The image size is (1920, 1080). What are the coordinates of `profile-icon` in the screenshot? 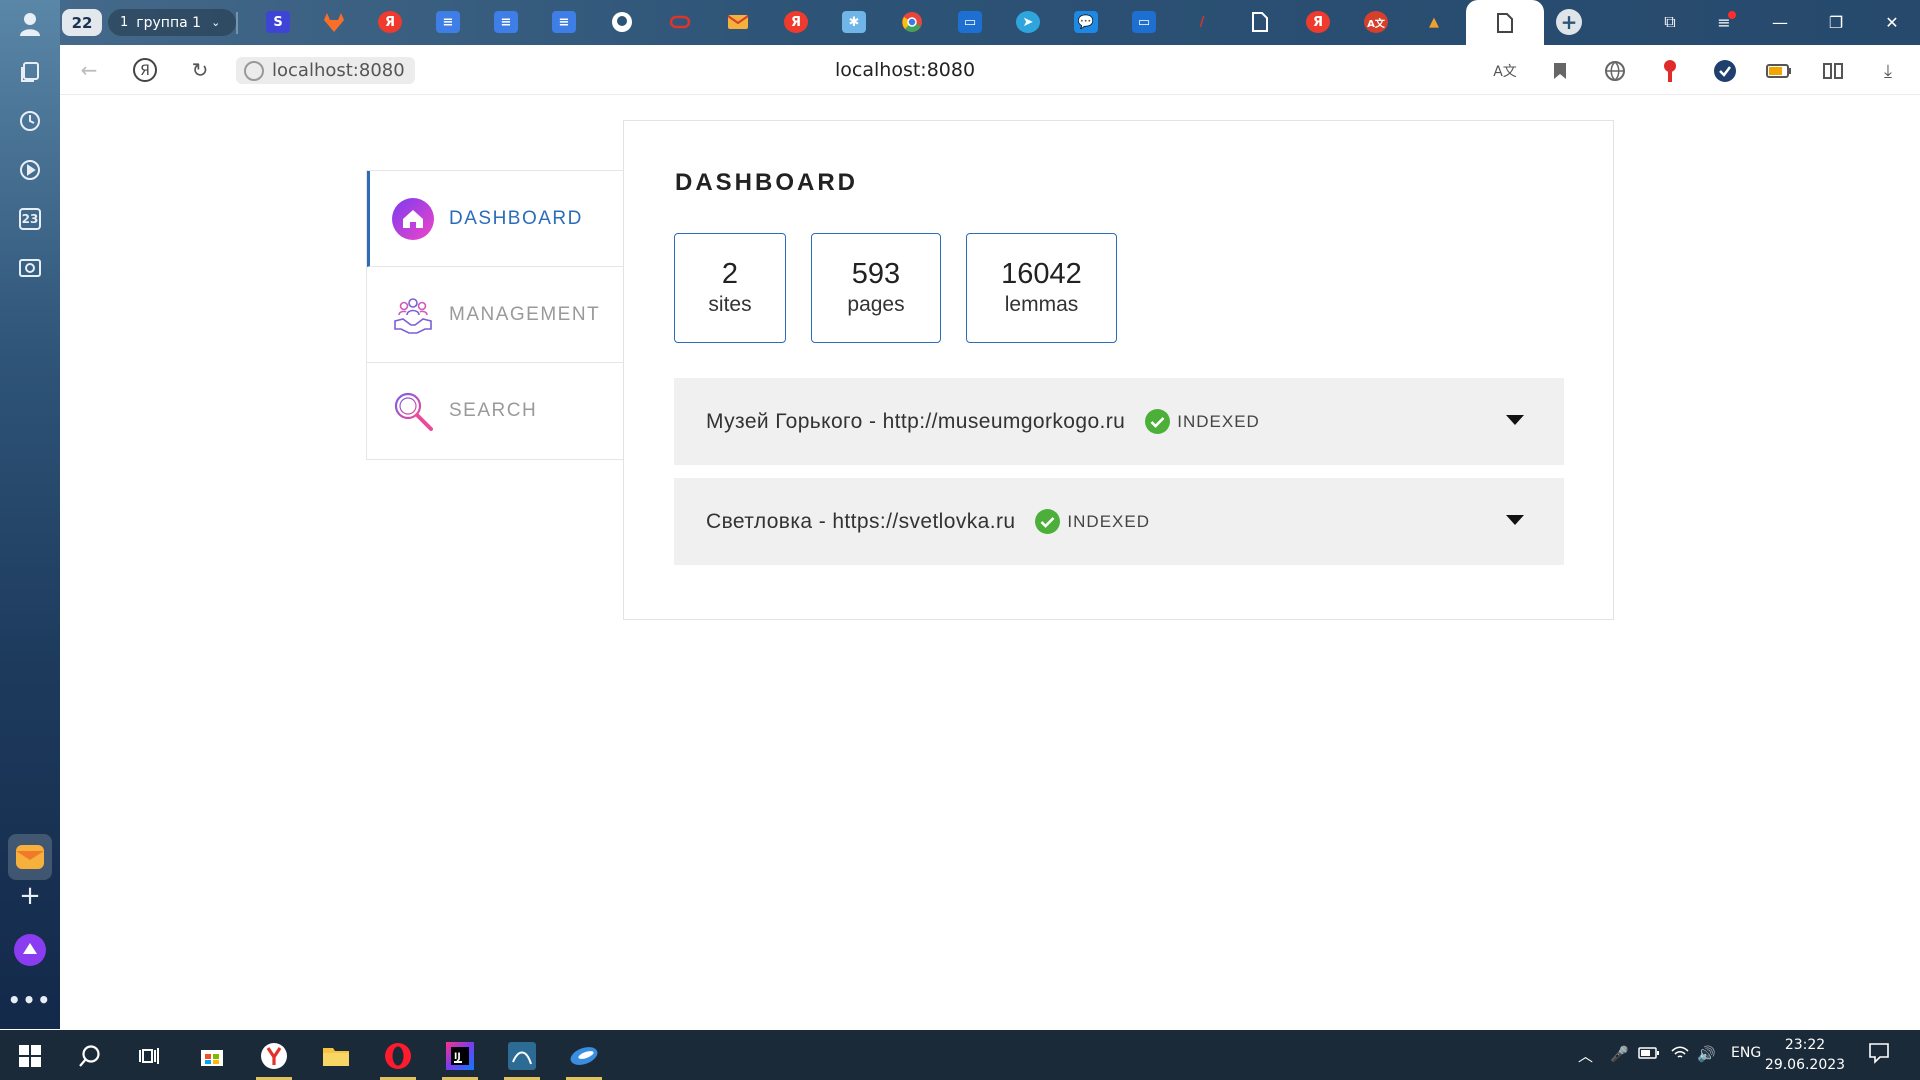 It's located at (30, 24).